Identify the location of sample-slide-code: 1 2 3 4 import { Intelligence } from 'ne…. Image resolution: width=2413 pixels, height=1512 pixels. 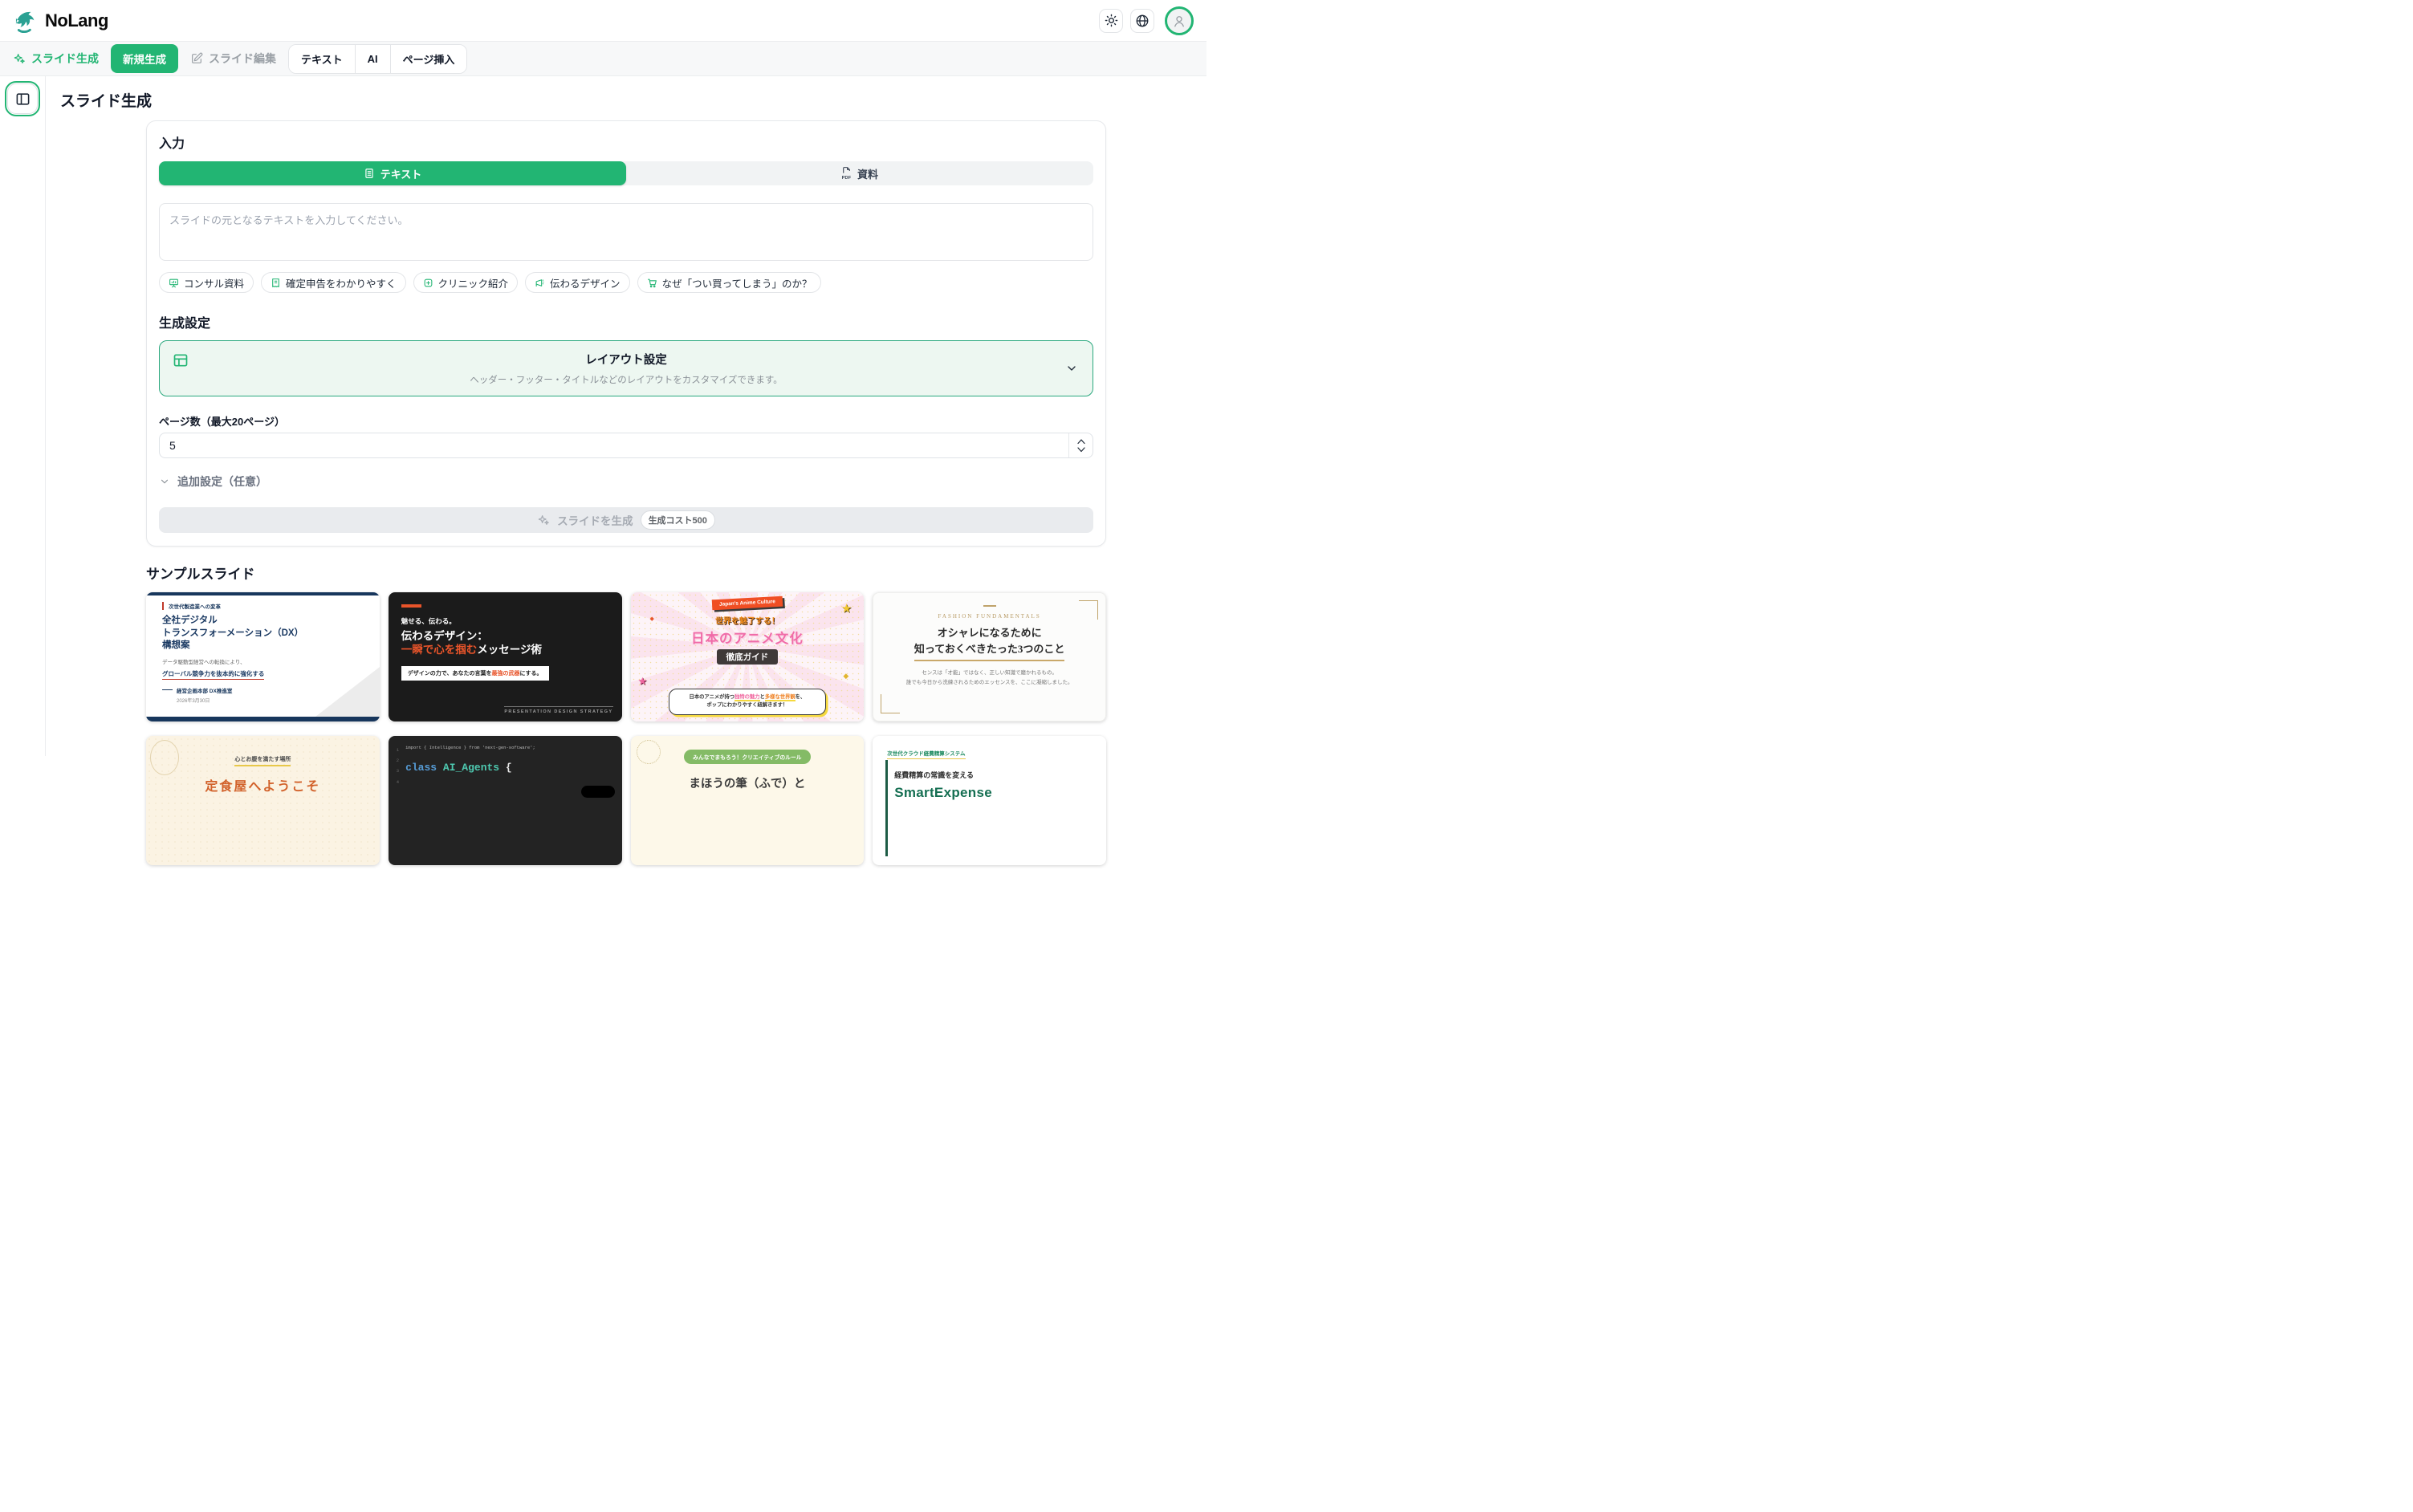
(505, 800).